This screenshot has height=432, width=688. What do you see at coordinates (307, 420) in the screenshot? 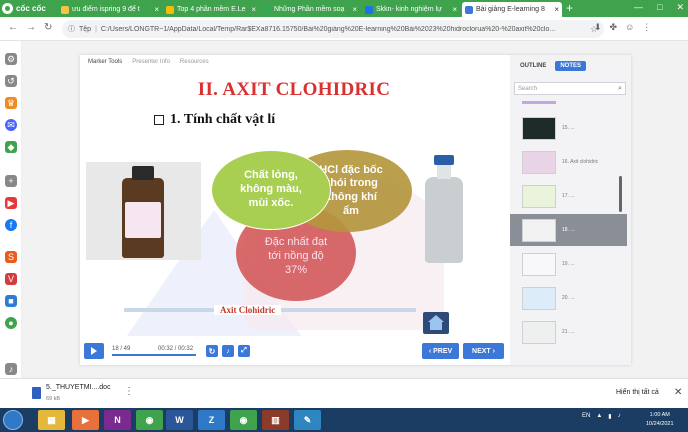
I see `paint-icon: ✎` at bounding box center [307, 420].